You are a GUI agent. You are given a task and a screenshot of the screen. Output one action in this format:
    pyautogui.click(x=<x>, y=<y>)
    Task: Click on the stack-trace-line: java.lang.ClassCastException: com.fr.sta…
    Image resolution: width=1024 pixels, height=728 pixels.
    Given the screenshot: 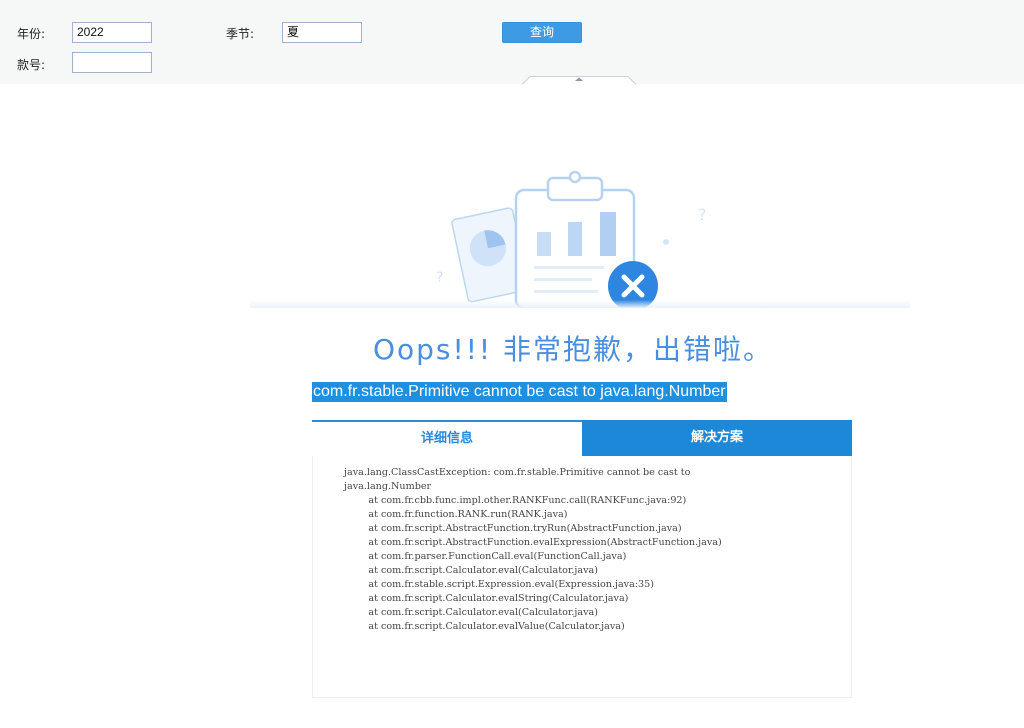 What is the action you would take?
    pyautogui.click(x=517, y=472)
    